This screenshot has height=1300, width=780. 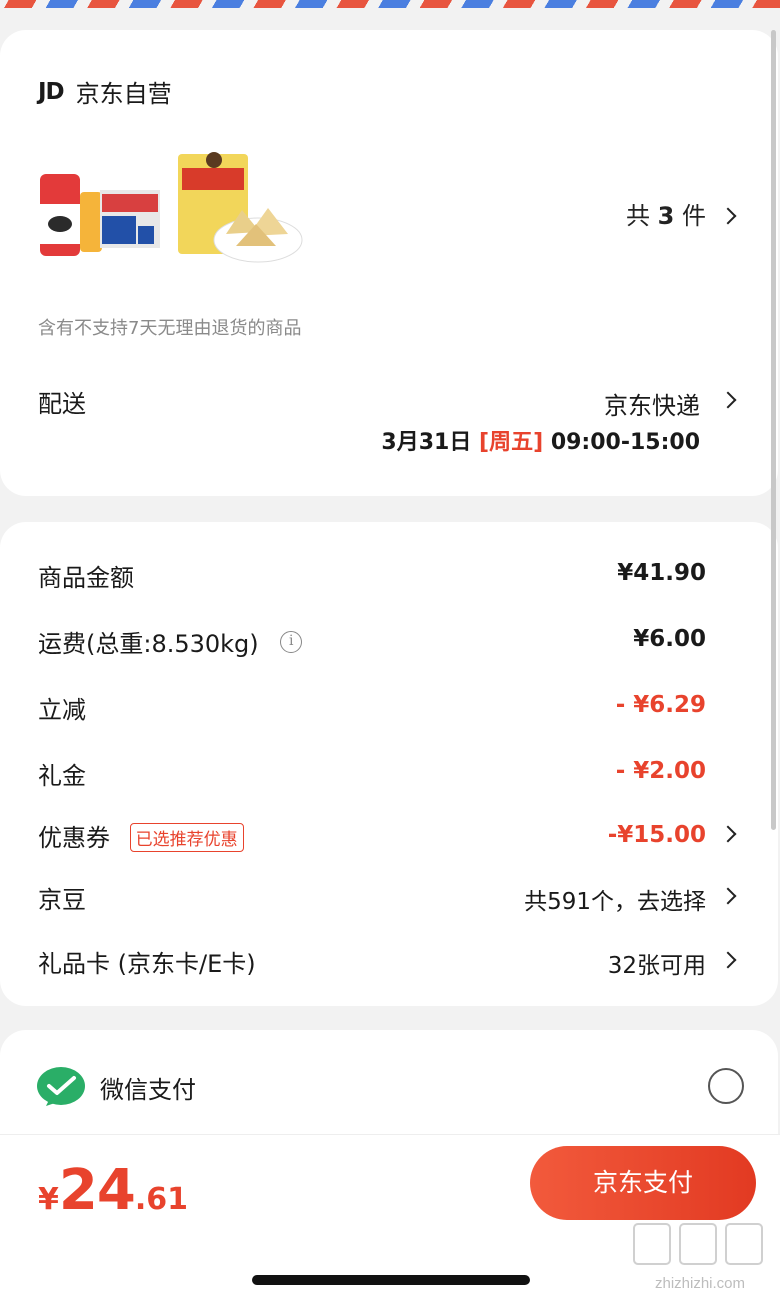 I want to click on discount-value: - ¥6.29, so click(x=660, y=705).